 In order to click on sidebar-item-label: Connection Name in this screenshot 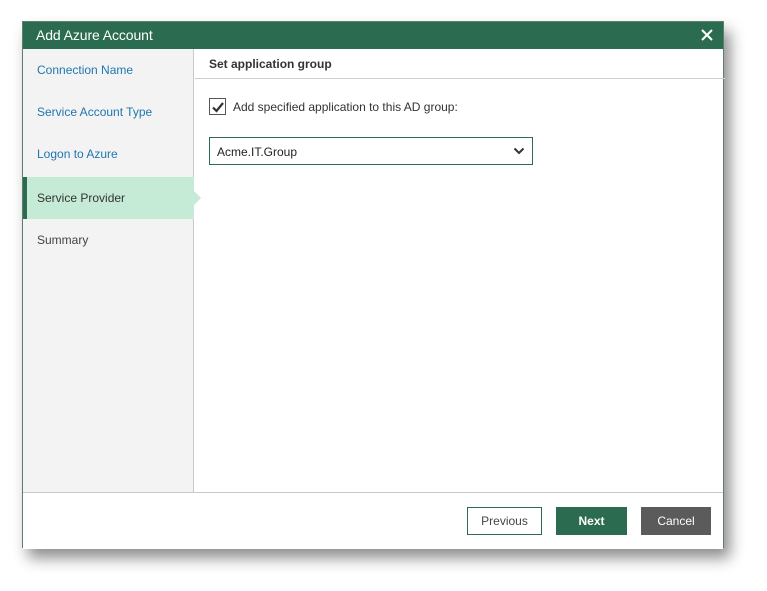, I will do `click(85, 70)`.